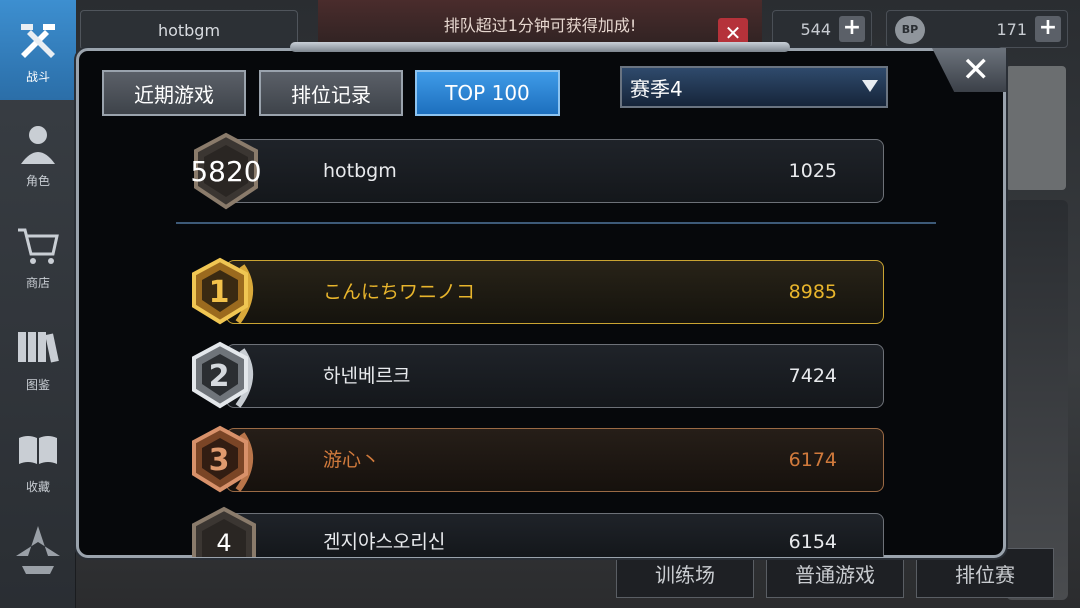 The height and width of the screenshot is (608, 1080). What do you see at coordinates (1011, 29) in the screenshot?
I see `currency-value: 171` at bounding box center [1011, 29].